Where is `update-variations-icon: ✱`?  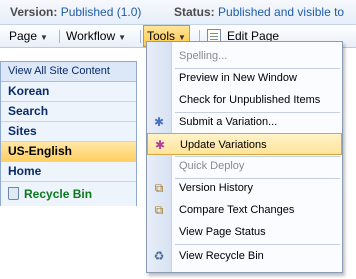 update-variations-icon: ✱ is located at coordinates (160, 145).